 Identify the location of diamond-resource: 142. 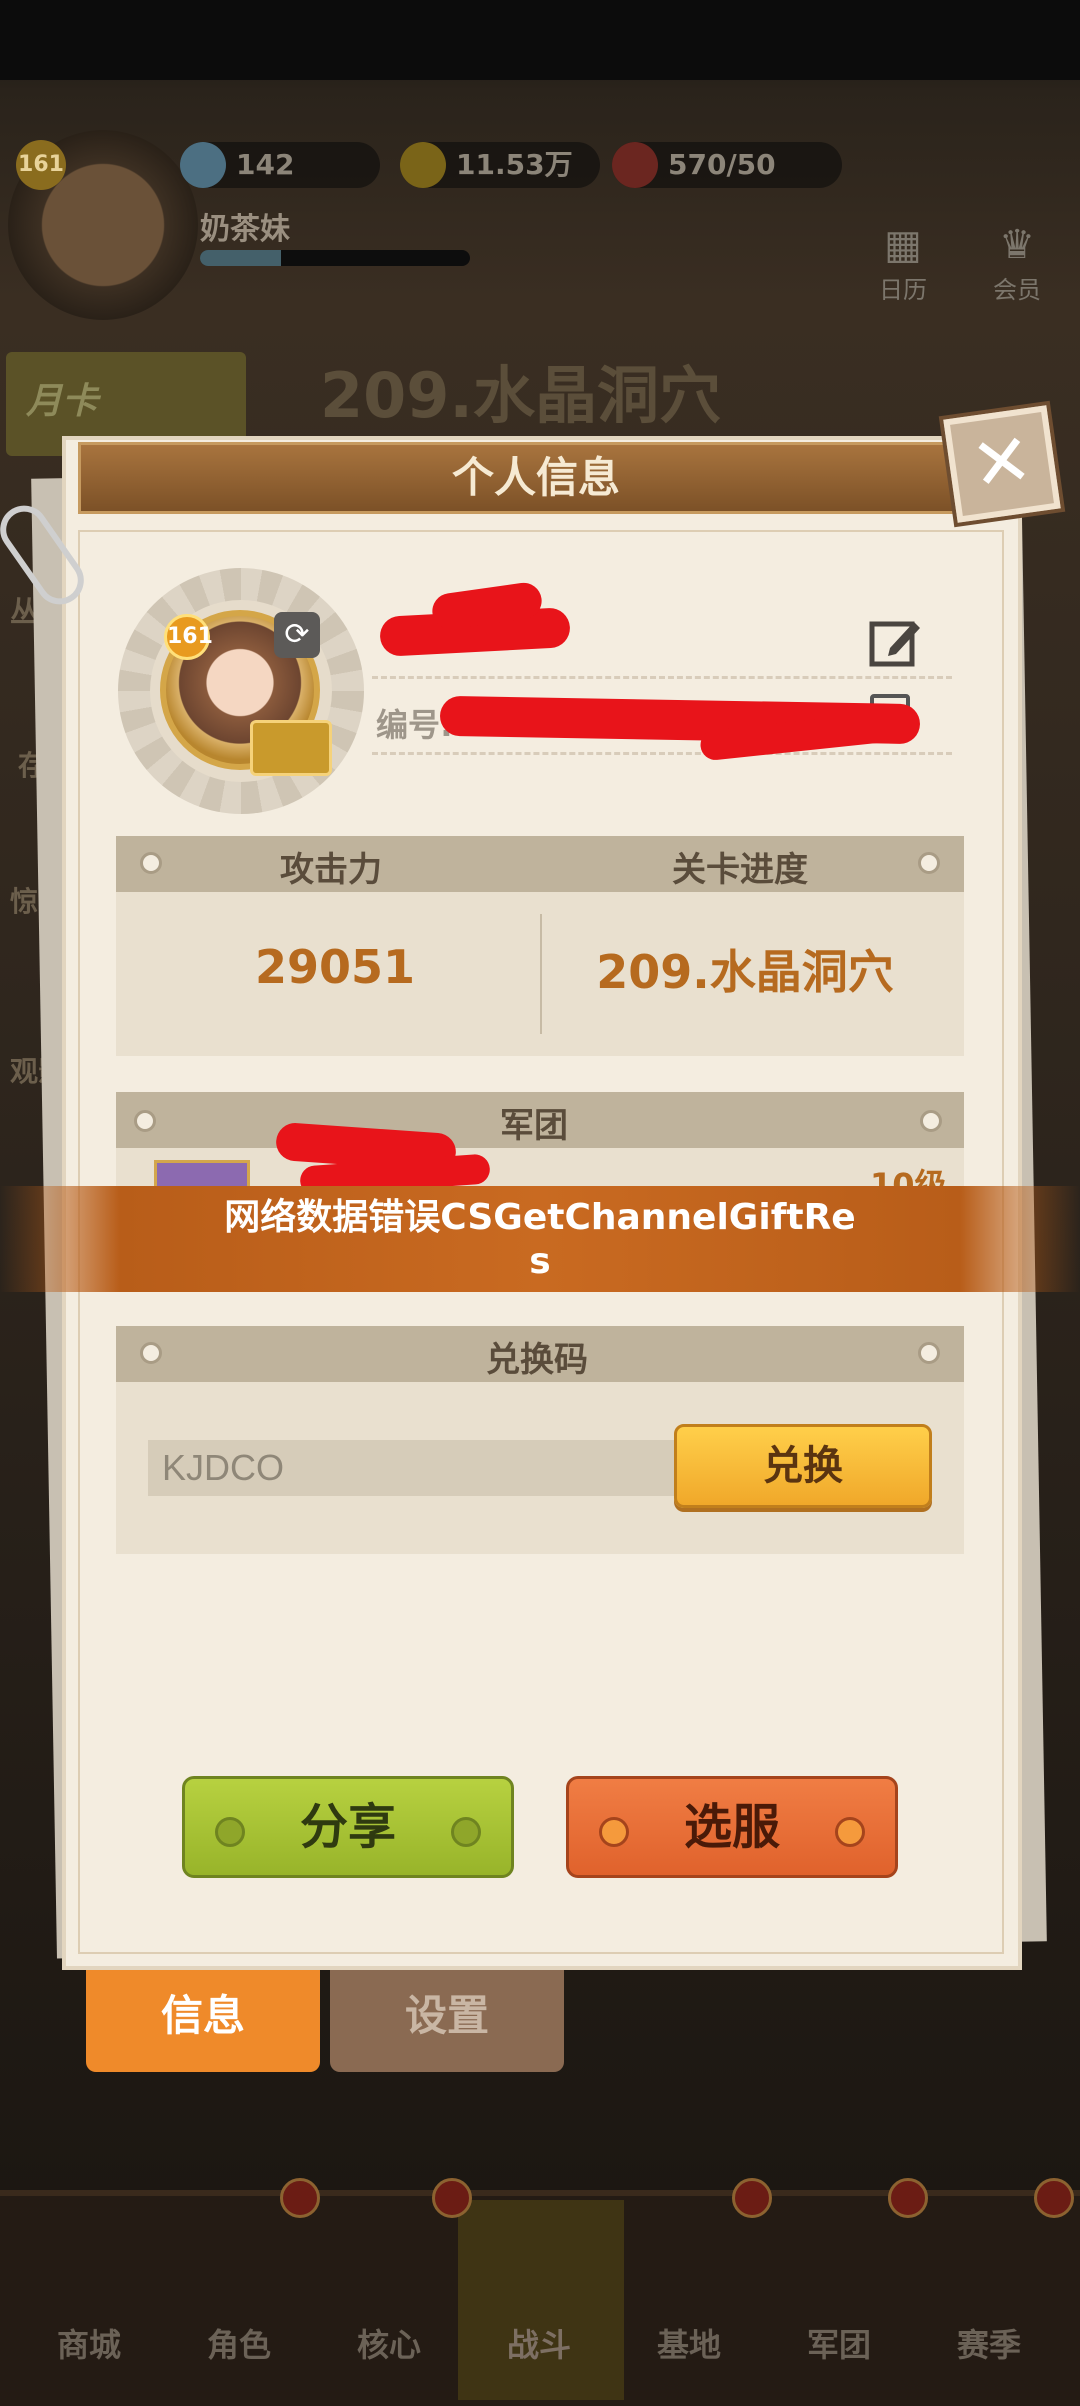
(280, 165).